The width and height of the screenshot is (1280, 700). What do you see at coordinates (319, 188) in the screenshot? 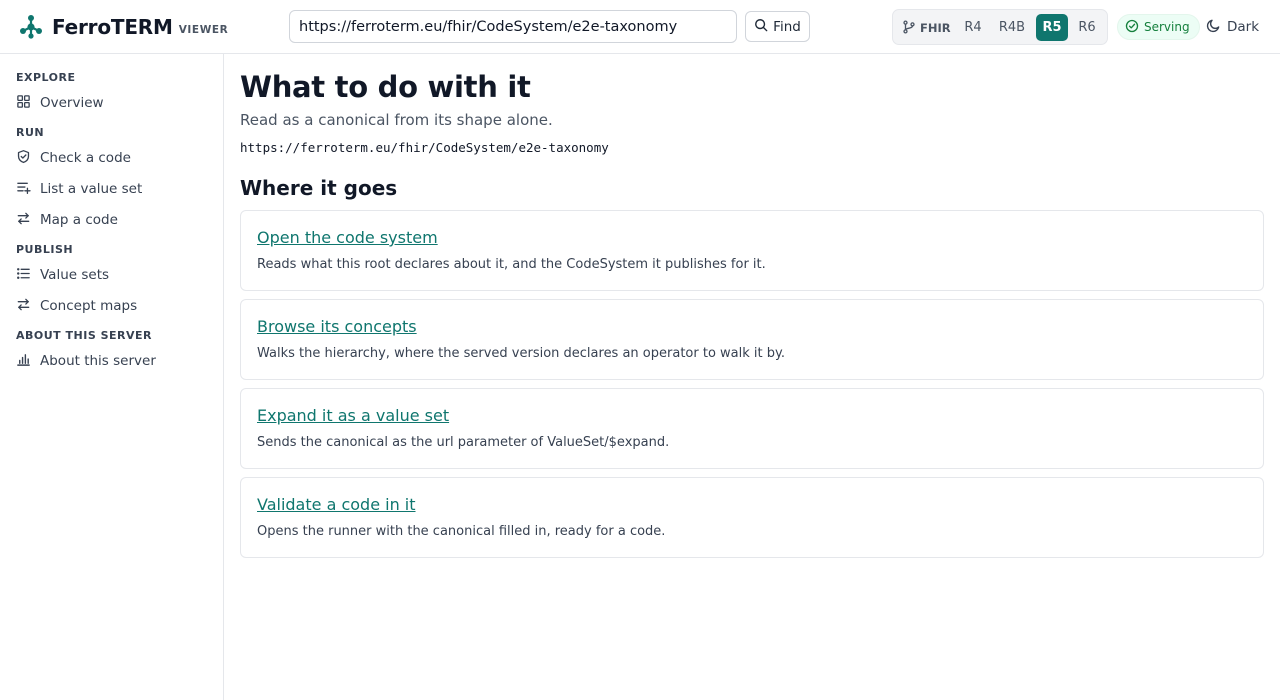
I see `section-title: Where it goes` at bounding box center [319, 188].